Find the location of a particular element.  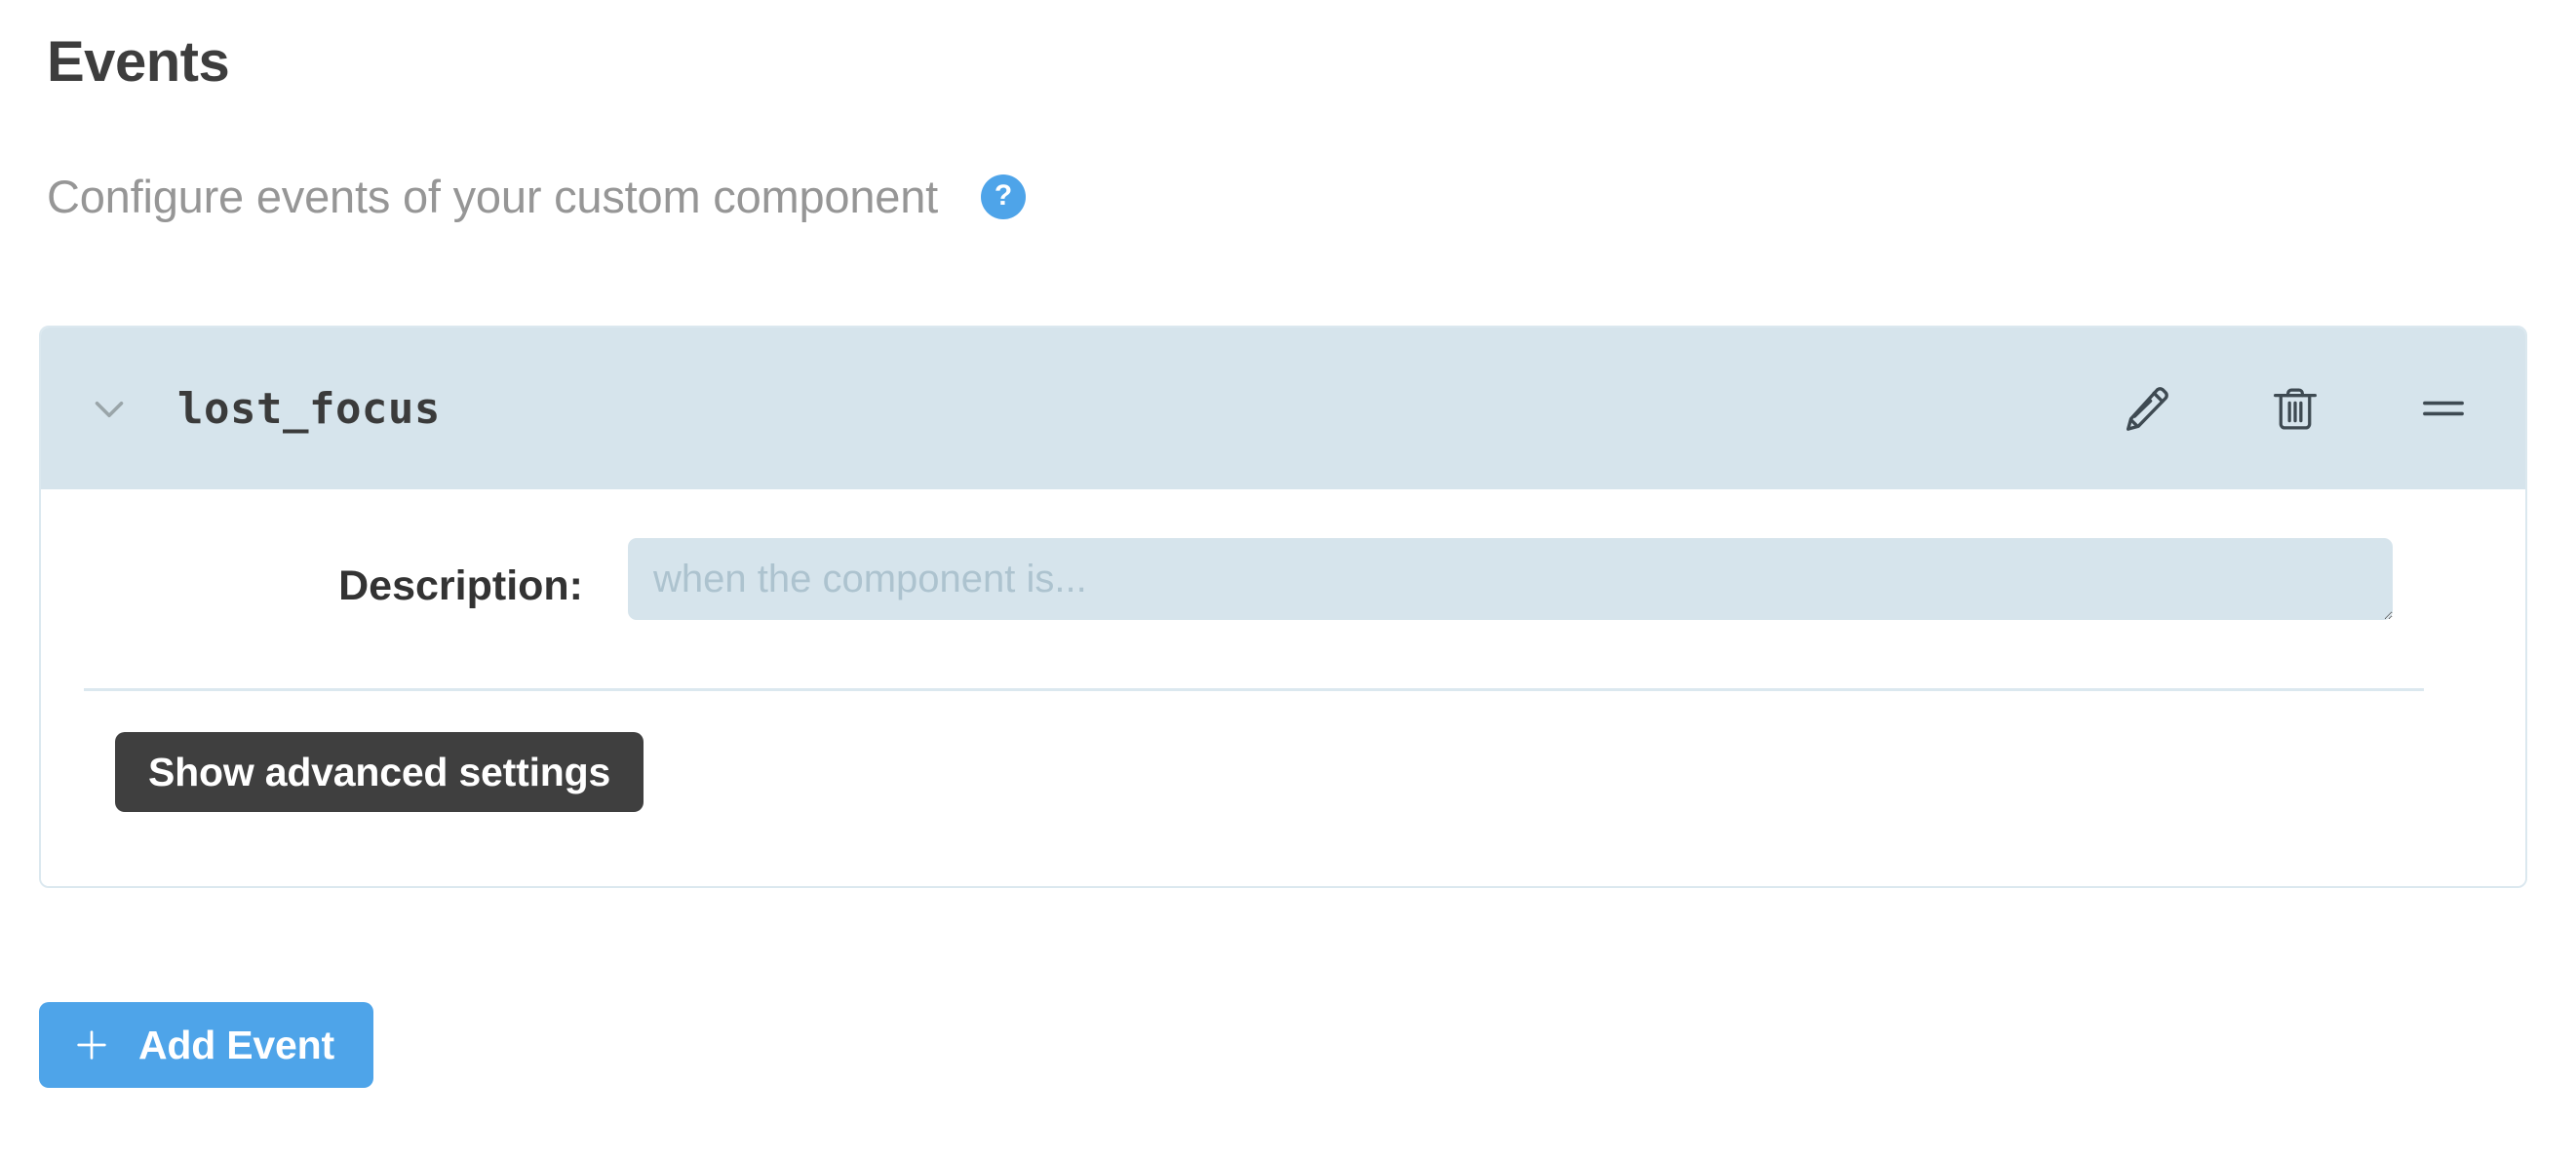

event-card-actions is located at coordinates (2295, 409).